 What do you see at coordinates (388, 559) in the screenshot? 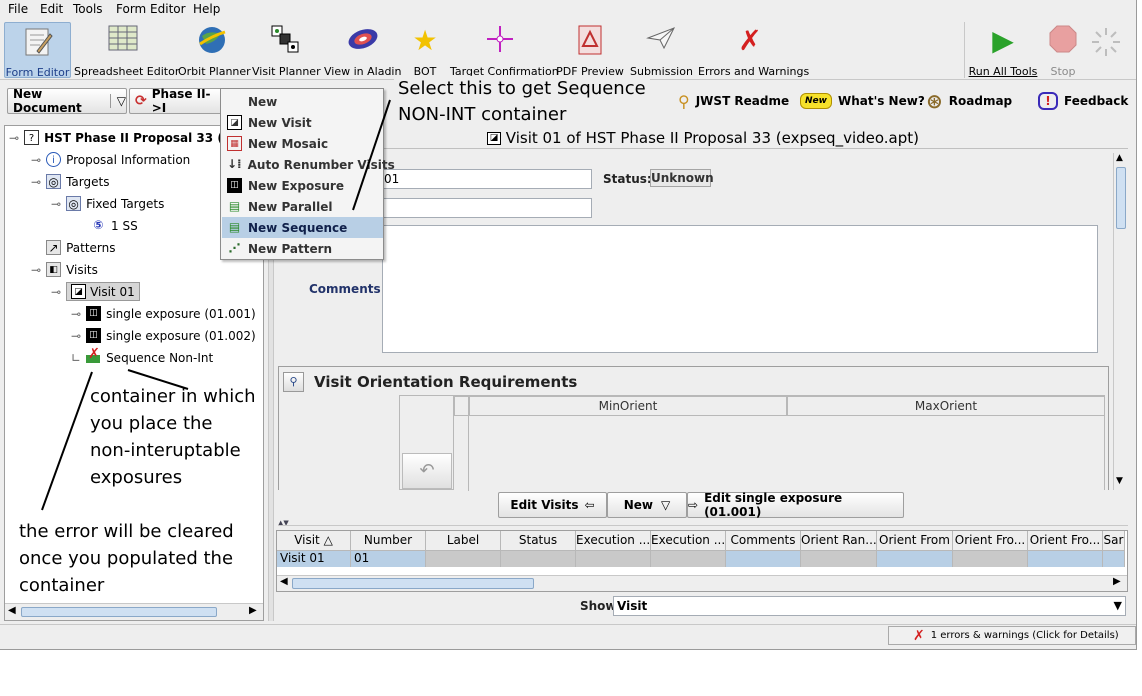
I see `table-cell: 01` at bounding box center [388, 559].